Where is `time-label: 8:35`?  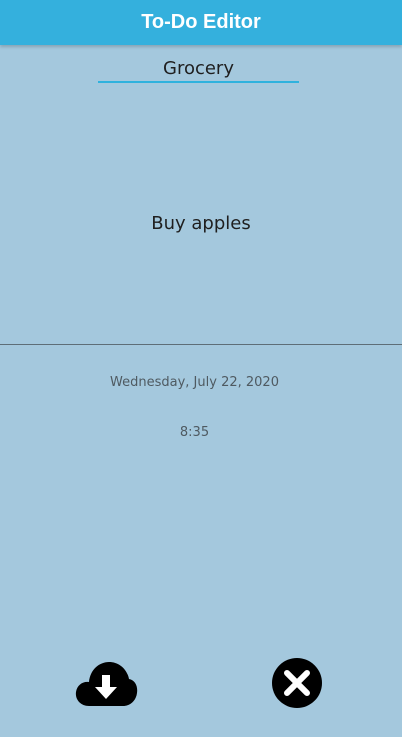 time-label: 8:35 is located at coordinates (194, 432).